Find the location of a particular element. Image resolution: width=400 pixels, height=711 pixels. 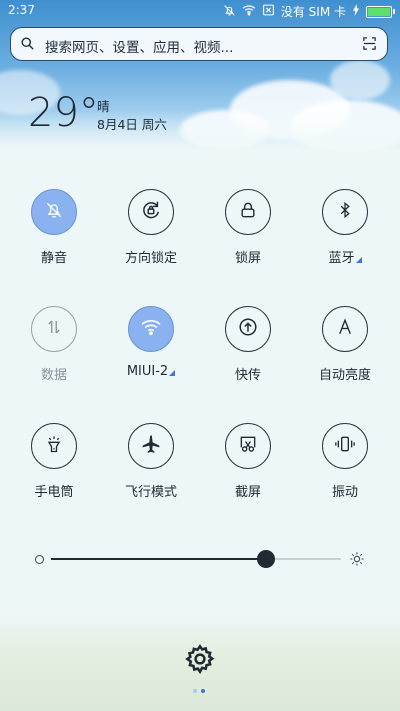

flashlight-button is located at coordinates (54, 446).